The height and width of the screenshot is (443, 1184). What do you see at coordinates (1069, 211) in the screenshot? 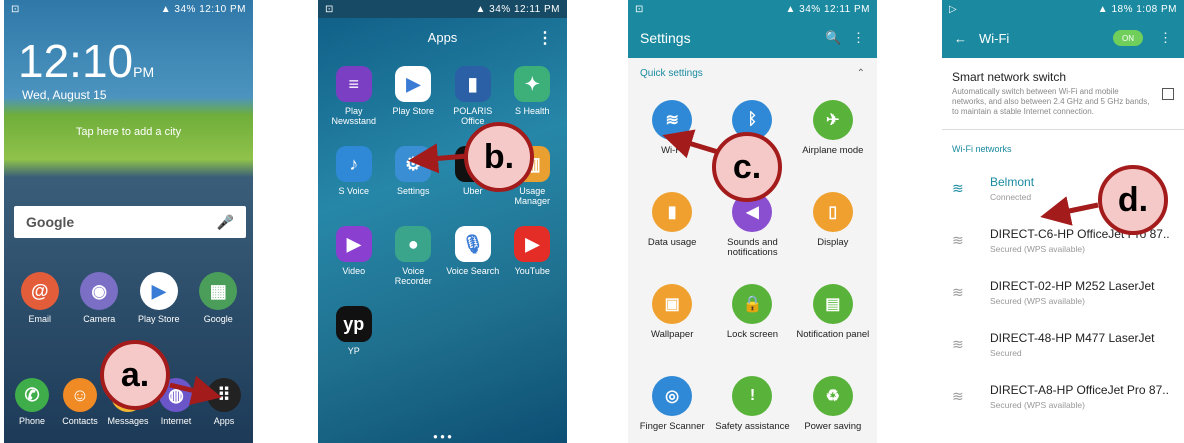
I see `arrow-d` at bounding box center [1069, 211].